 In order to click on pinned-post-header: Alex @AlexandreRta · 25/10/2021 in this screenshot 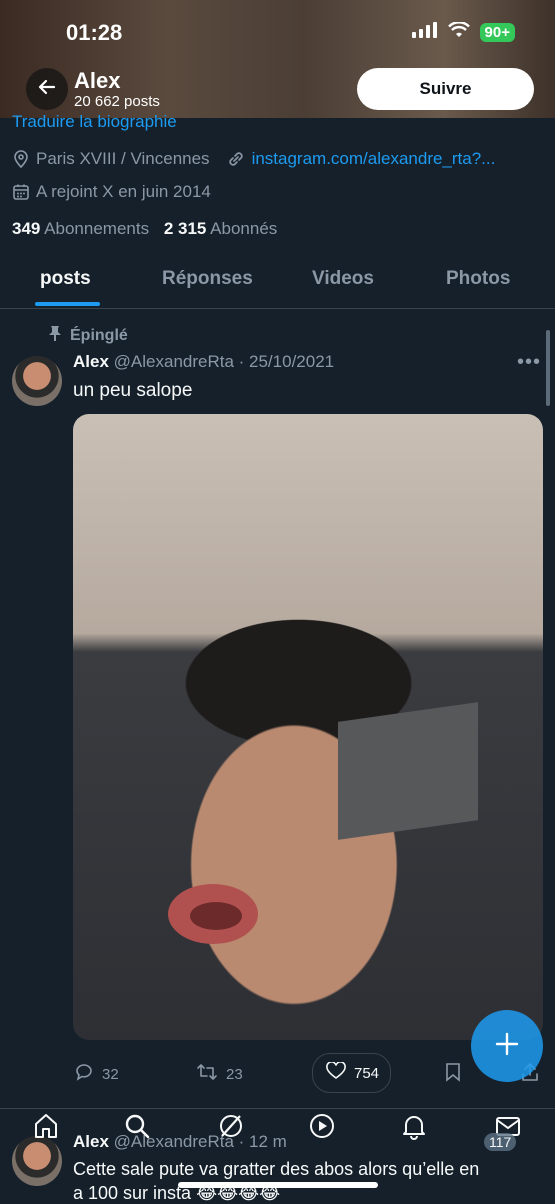, I will do `click(203, 362)`.